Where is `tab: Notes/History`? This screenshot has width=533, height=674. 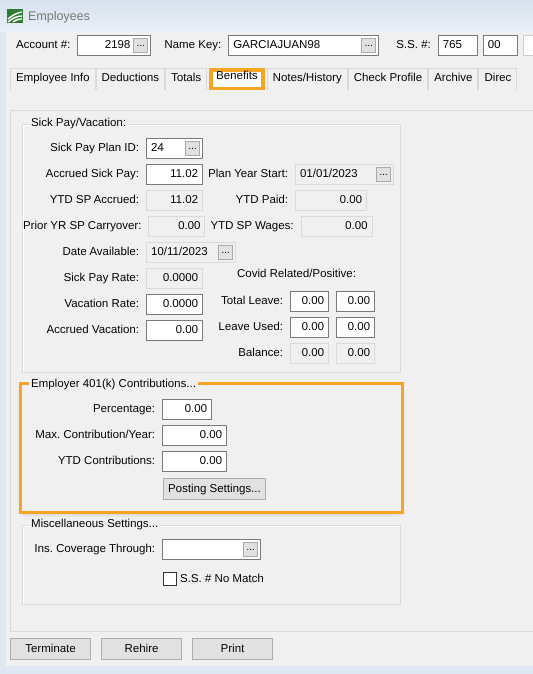 tab: Notes/History is located at coordinates (307, 79).